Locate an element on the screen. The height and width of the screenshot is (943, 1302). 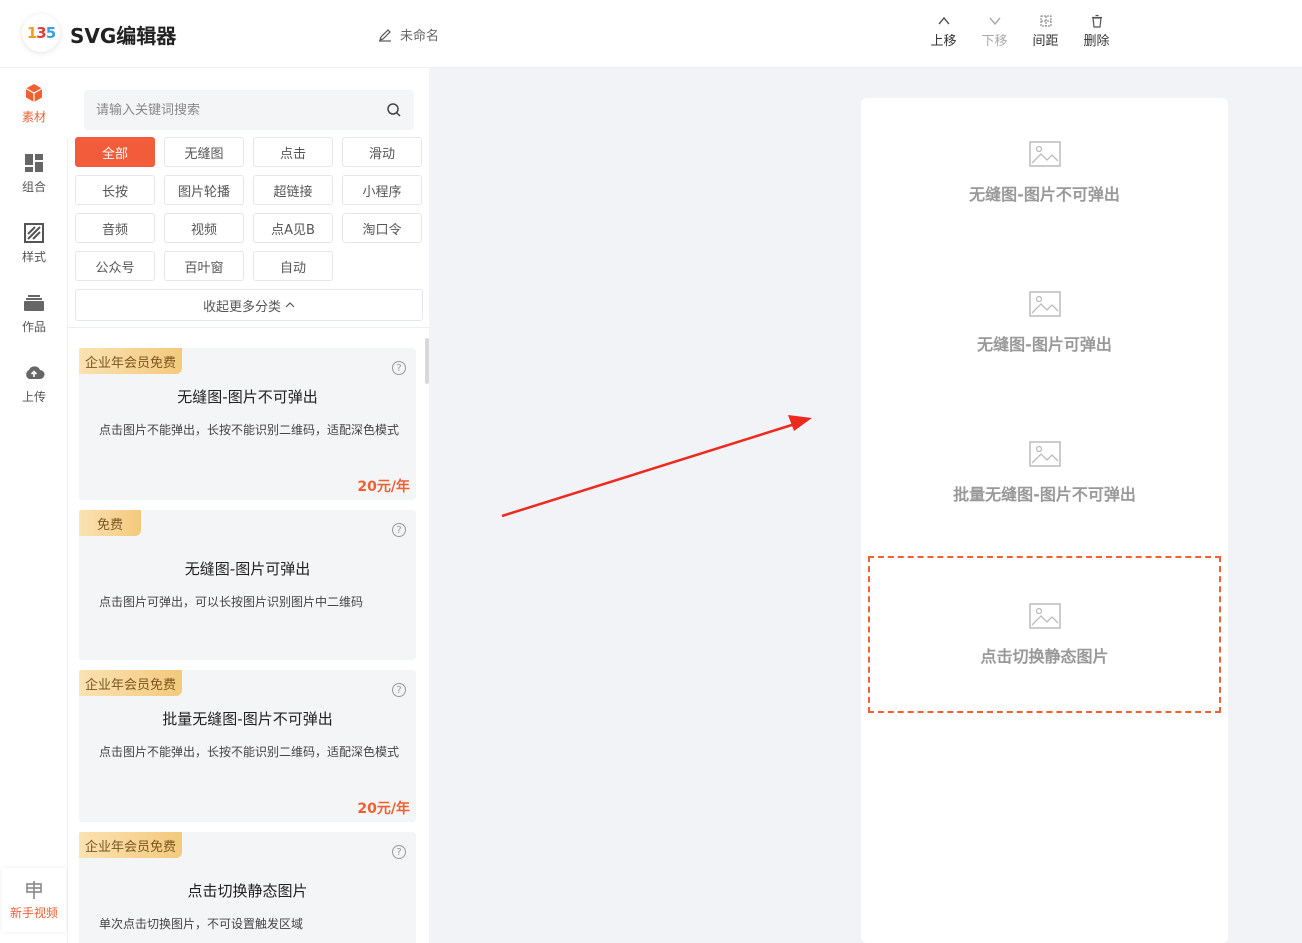
category-tag-long-press: 长按 is located at coordinates (115, 190).